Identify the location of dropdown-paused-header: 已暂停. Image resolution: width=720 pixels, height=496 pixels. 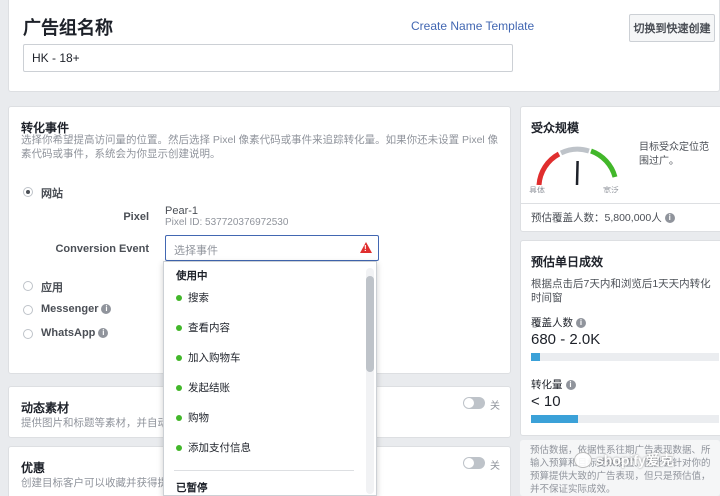
(192, 488).